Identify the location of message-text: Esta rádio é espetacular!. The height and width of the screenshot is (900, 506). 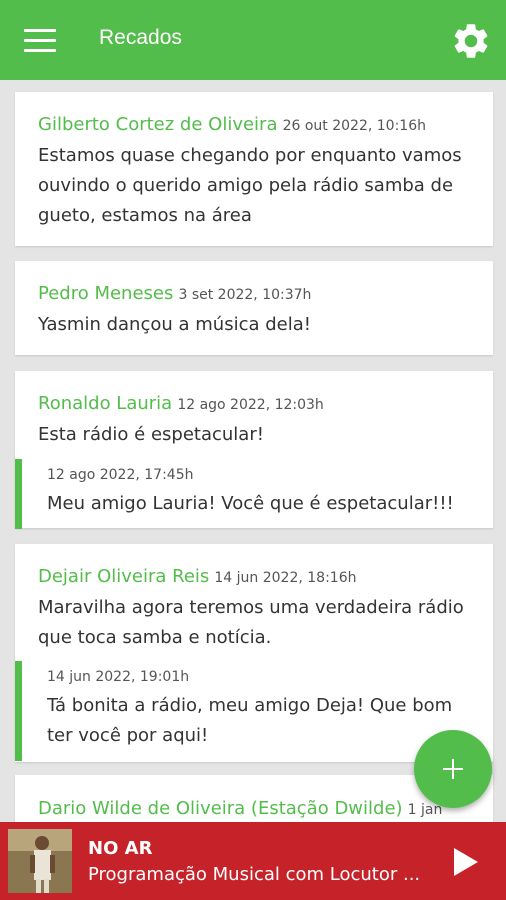
(151, 434).